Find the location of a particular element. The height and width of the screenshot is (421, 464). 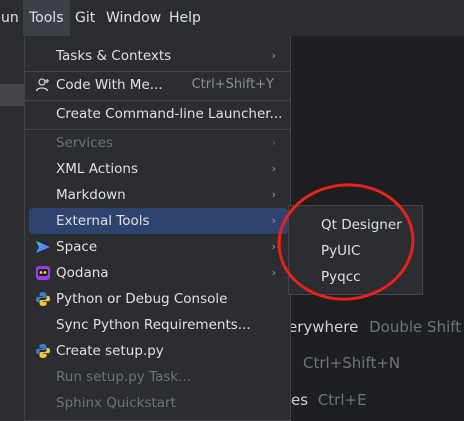

menu-item-tasks-contexts: Tasks & Contexts › is located at coordinates (158, 56).